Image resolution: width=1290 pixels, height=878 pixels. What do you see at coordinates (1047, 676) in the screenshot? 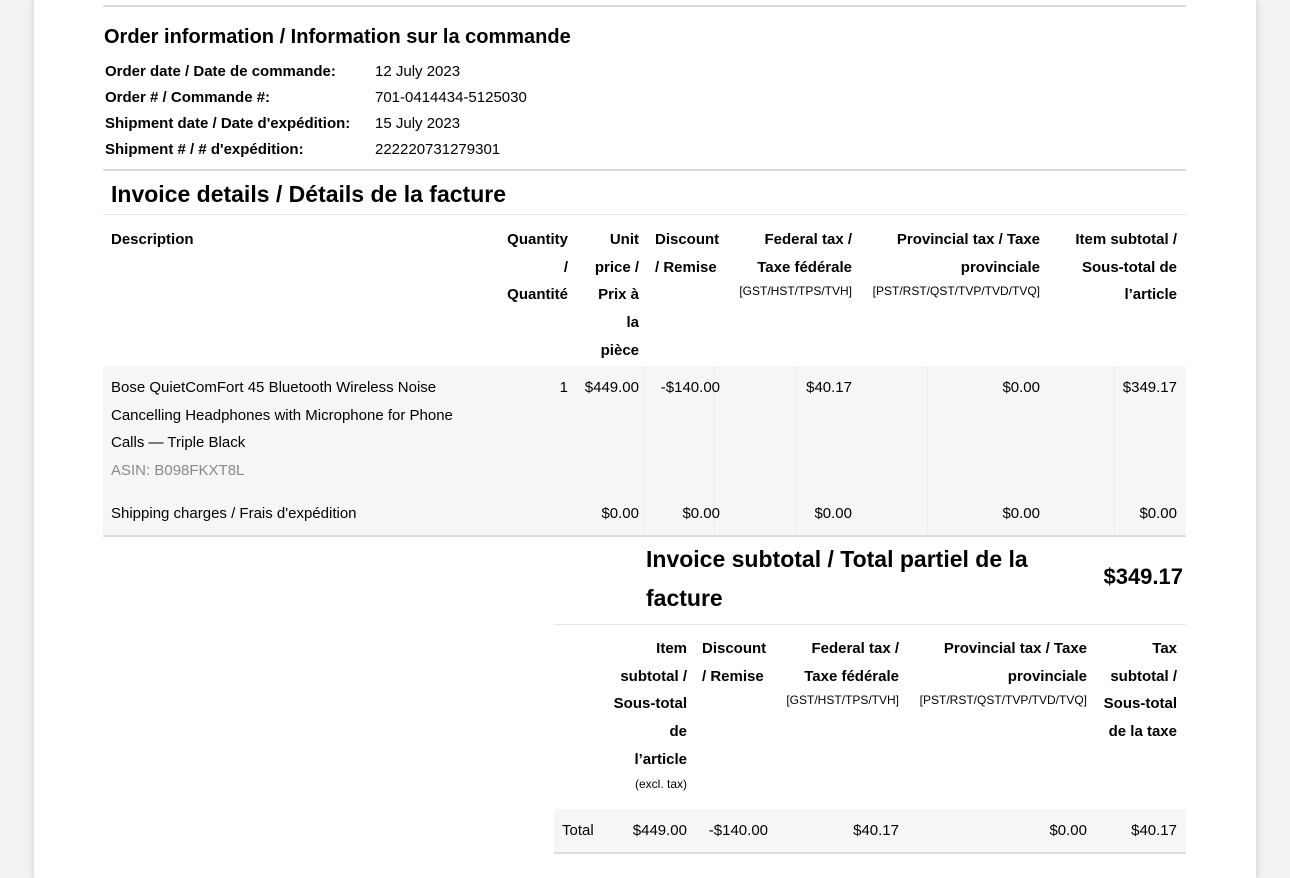
I see `summary-header-line: provinciale` at bounding box center [1047, 676].